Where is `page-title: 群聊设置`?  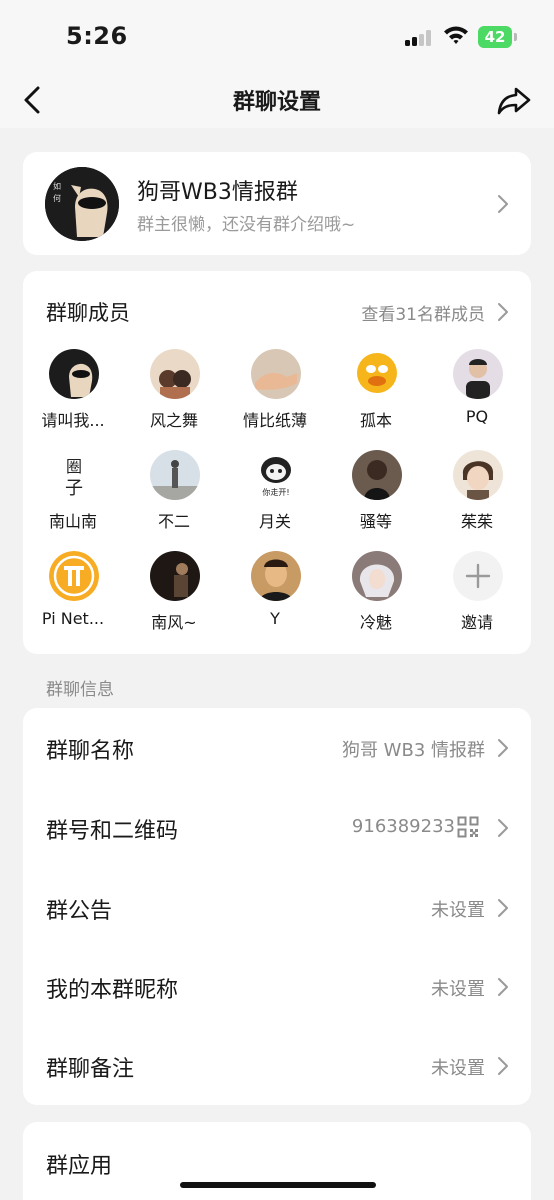 page-title: 群聊设置 is located at coordinates (276, 102).